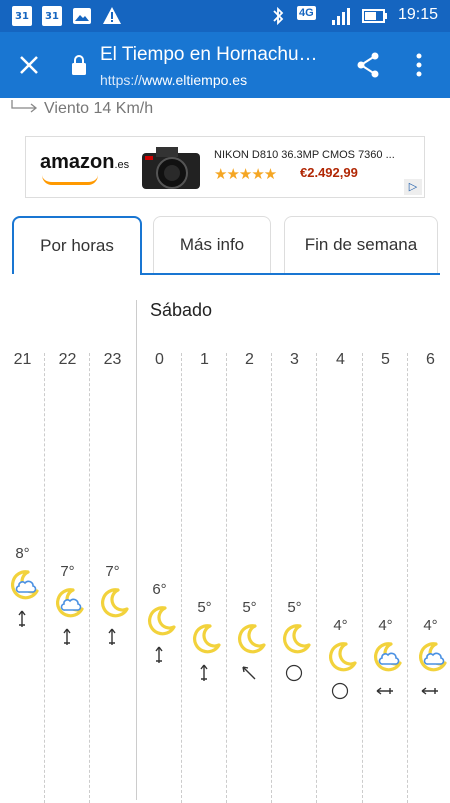  I want to click on close-icon, so click(29, 65).